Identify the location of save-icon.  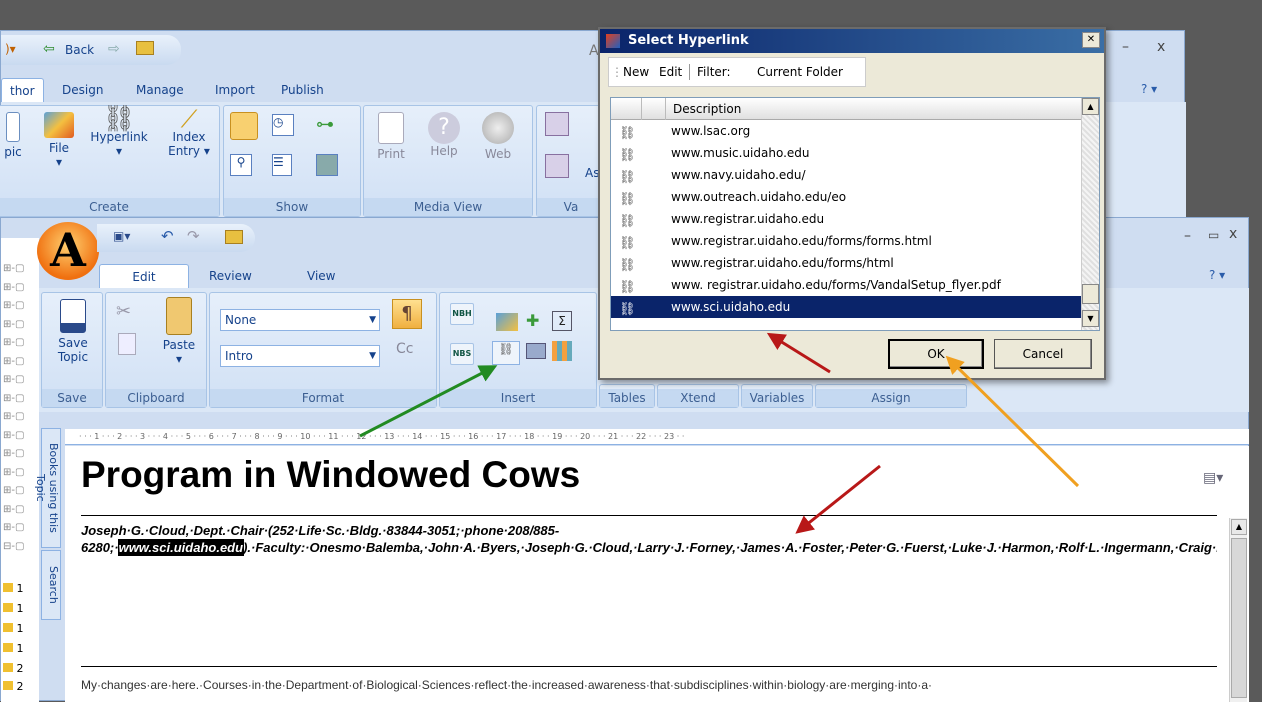
(73, 316).